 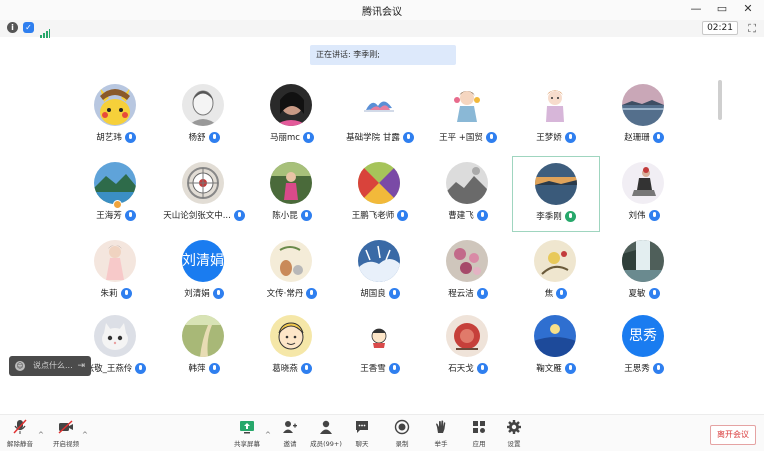 I want to click on participant-tile: 李季刚, so click(x=556, y=194).